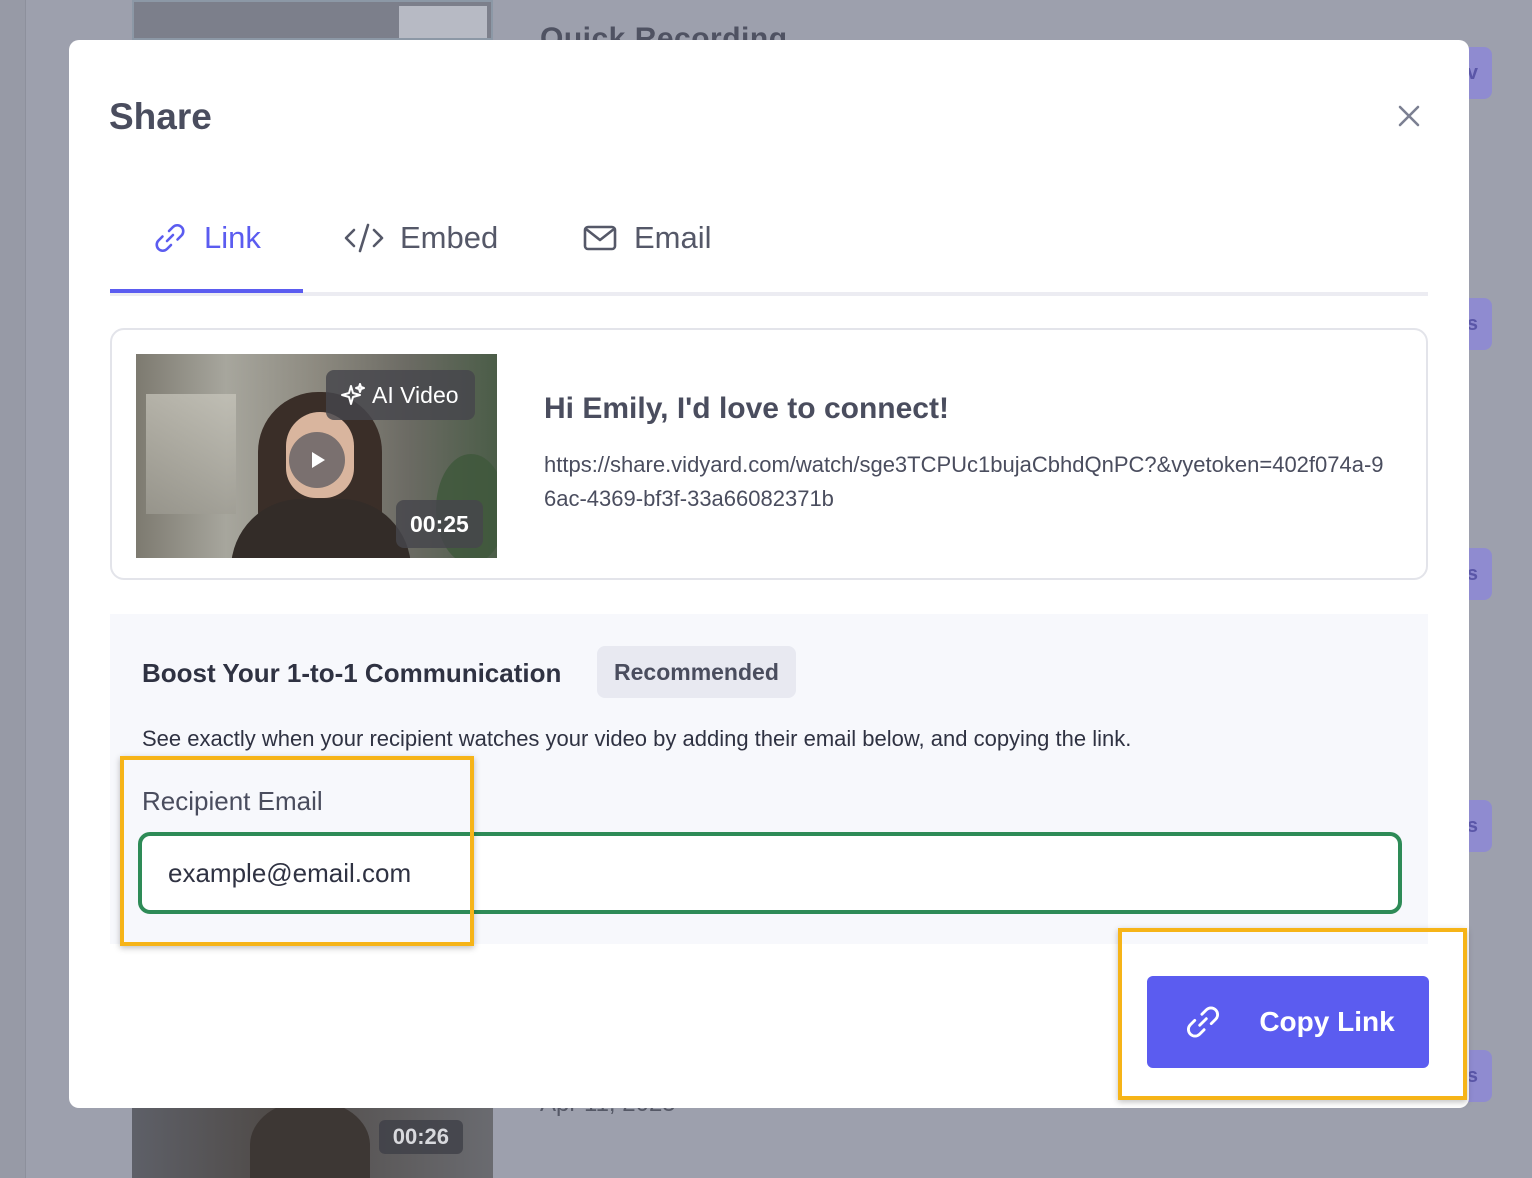 Image resolution: width=1532 pixels, height=1178 pixels. Describe the element at coordinates (206, 291) in the screenshot. I see `active-tab-indicator` at that location.